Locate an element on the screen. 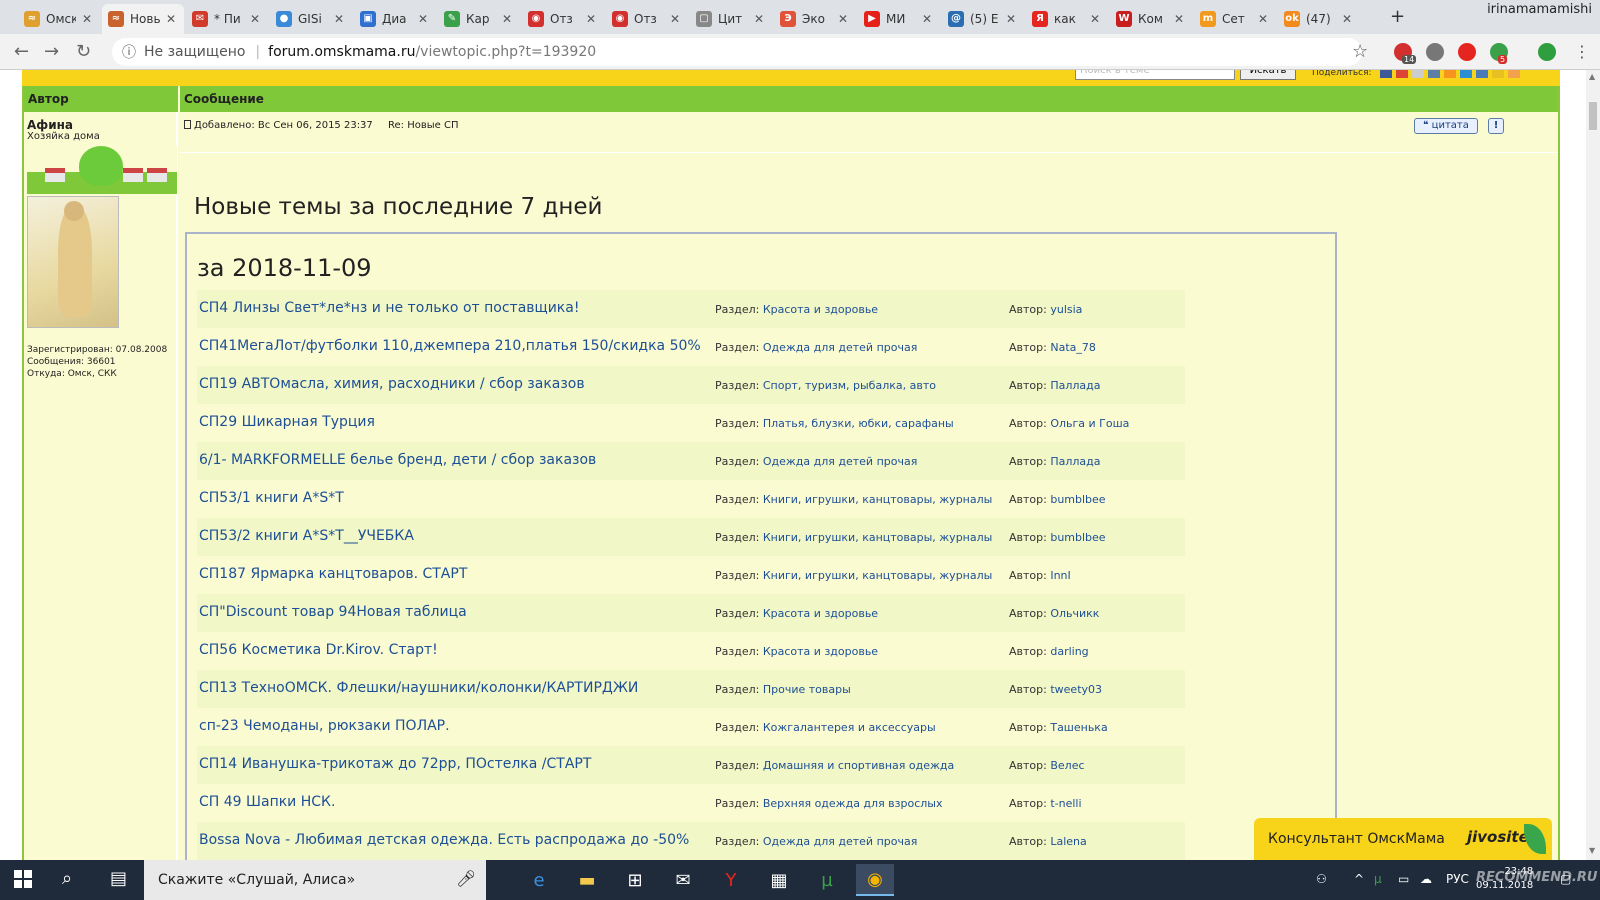 This screenshot has width=1600, height=900. author-link: Lalena is located at coordinates (1068, 841).